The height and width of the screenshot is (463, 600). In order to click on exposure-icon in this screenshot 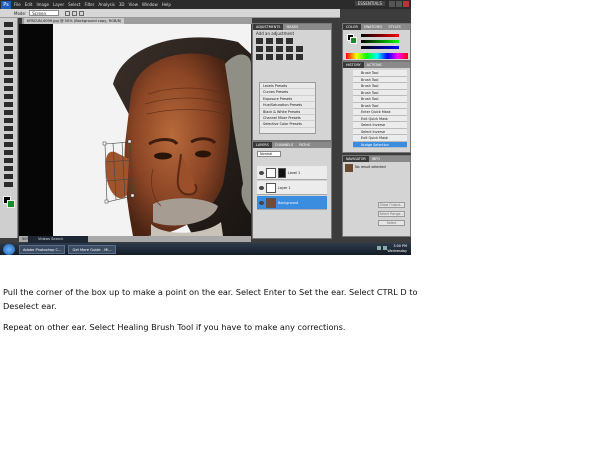, I will do `click(289, 41)`.